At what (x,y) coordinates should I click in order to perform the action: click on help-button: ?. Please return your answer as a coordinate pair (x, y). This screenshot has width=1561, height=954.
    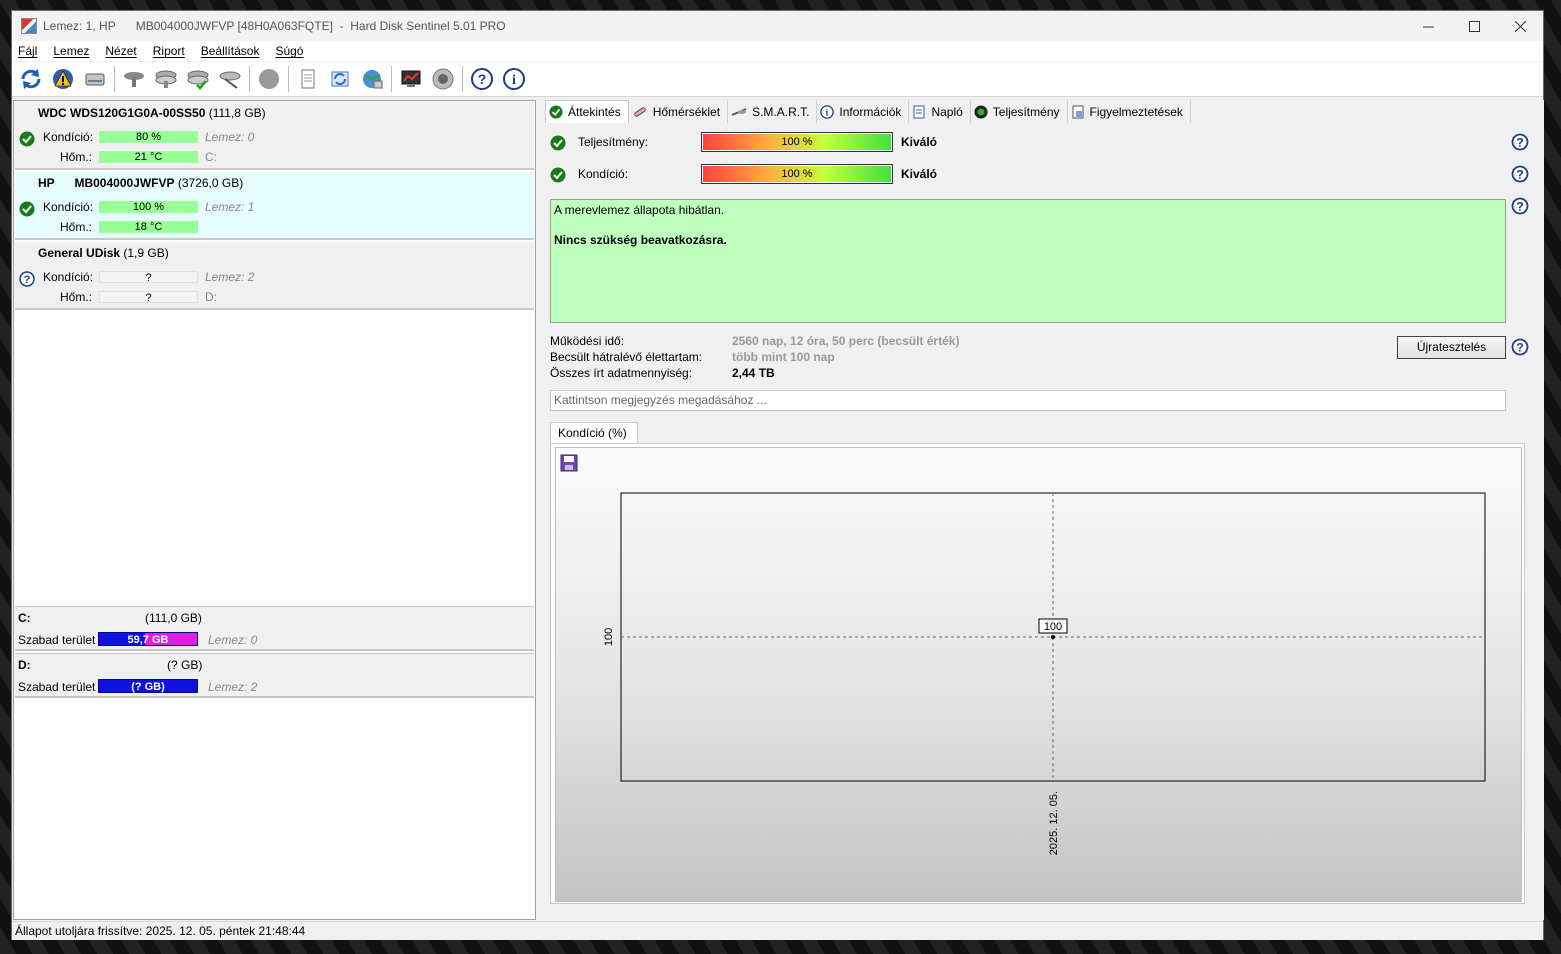
    Looking at the image, I should click on (482, 79).